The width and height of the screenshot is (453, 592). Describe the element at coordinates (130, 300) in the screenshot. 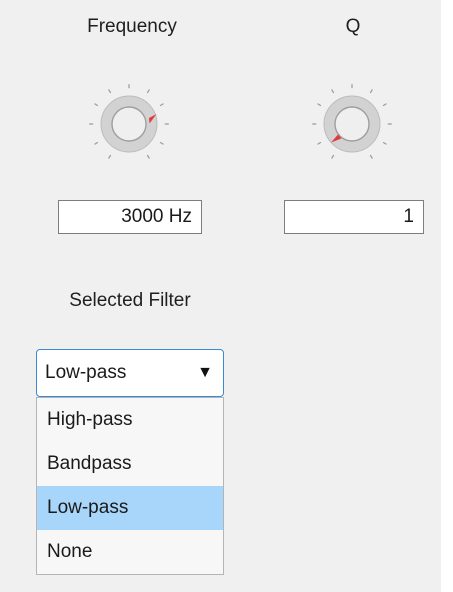

I see `selected-filter-label: Selected Filter` at that location.